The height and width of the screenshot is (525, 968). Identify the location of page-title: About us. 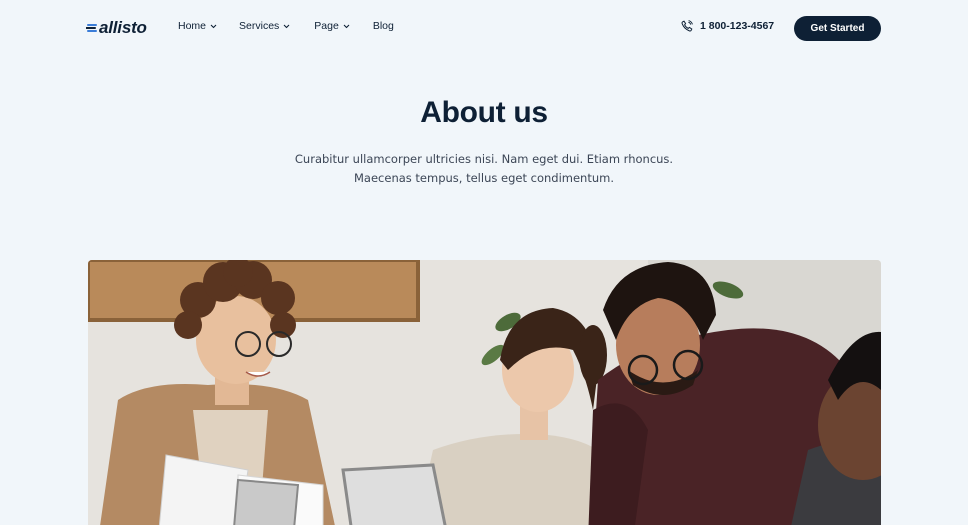
(484, 112).